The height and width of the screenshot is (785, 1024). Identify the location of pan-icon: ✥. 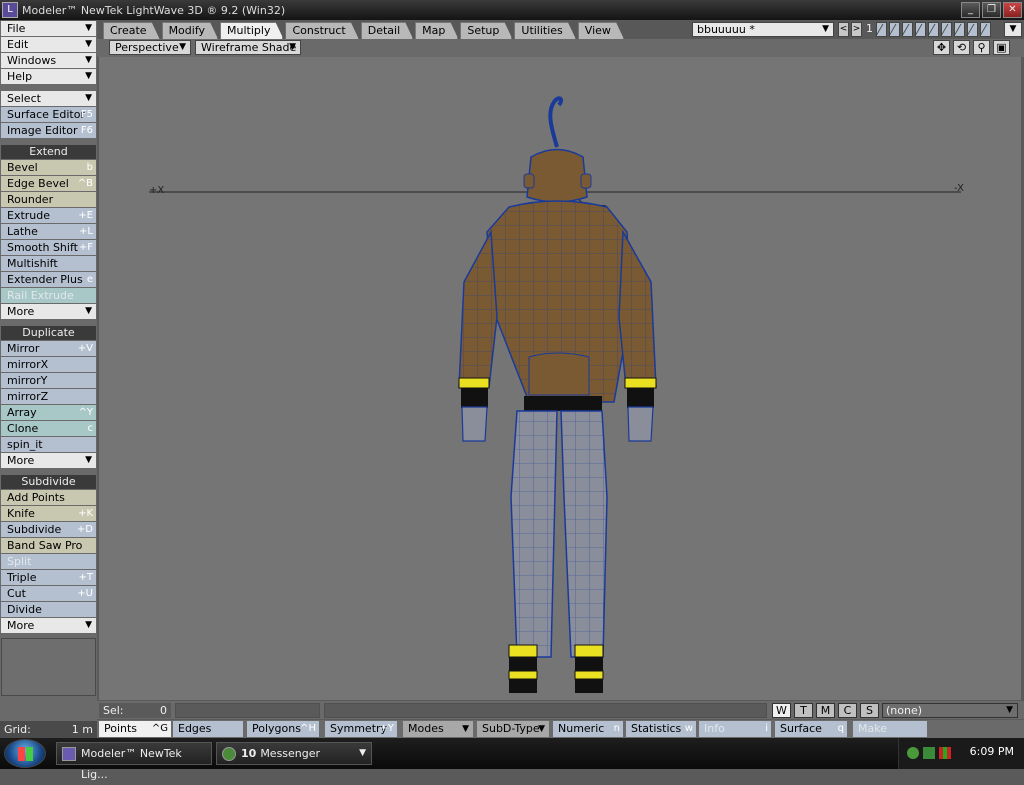
(941, 47).